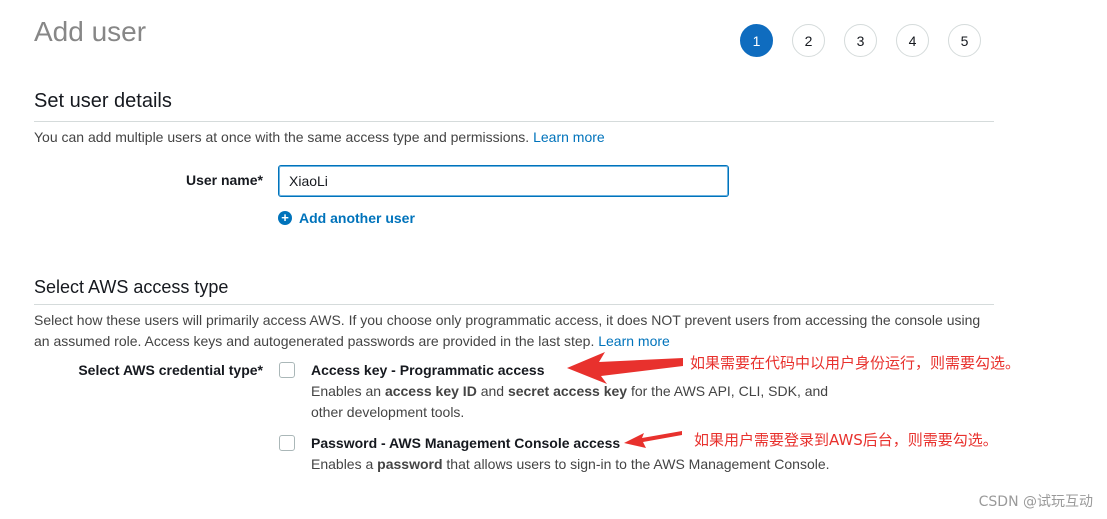 Image resolution: width=1107 pixels, height=519 pixels. I want to click on access-key-option-title: Access key - Programmatic access, so click(428, 370).